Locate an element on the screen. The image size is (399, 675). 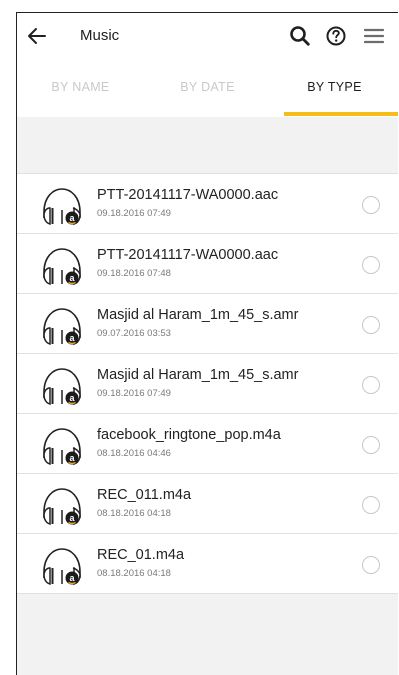
search-icon is located at coordinates (300, 36).